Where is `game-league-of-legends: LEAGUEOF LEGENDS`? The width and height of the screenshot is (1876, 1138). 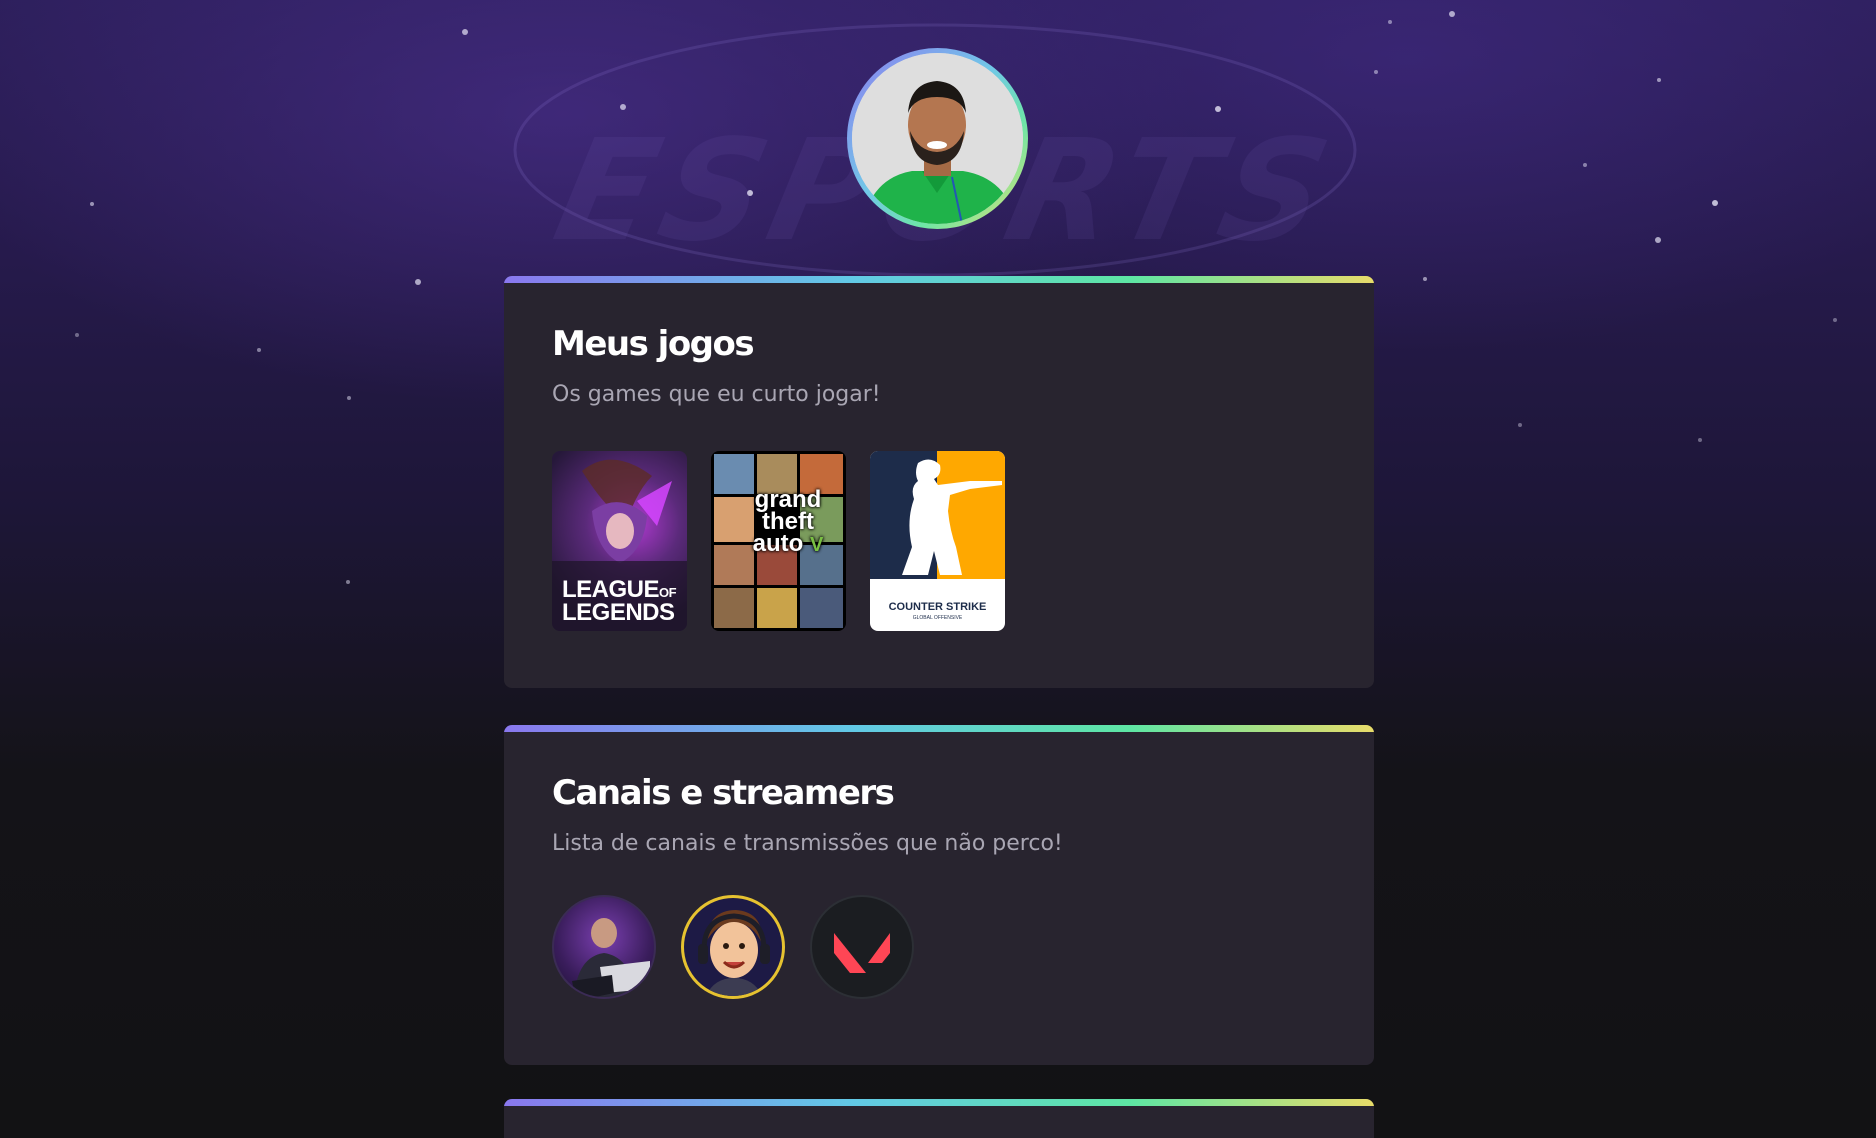 game-league-of-legends: LEAGUEOF LEGENDS is located at coordinates (619, 541).